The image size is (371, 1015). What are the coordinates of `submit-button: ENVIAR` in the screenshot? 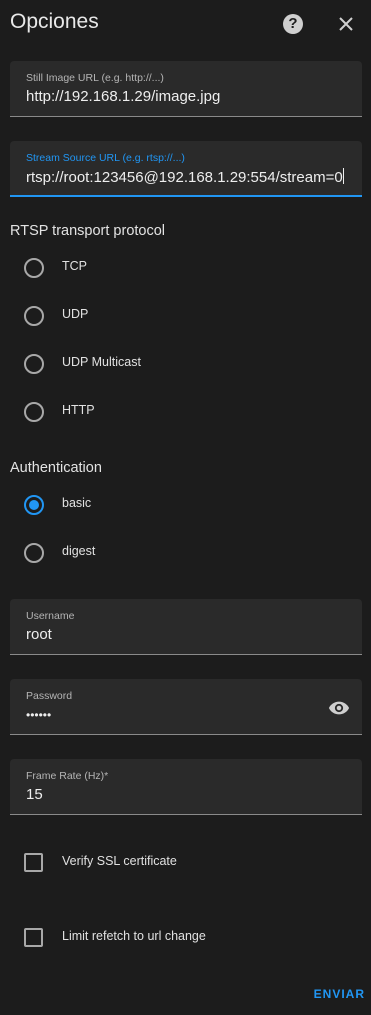 It's located at (335, 998).